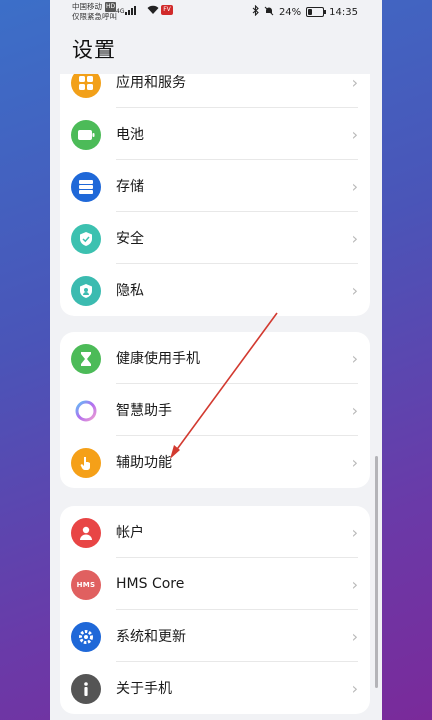 This screenshot has width=432, height=720. I want to click on settings-item-label: 电池, so click(130, 135).